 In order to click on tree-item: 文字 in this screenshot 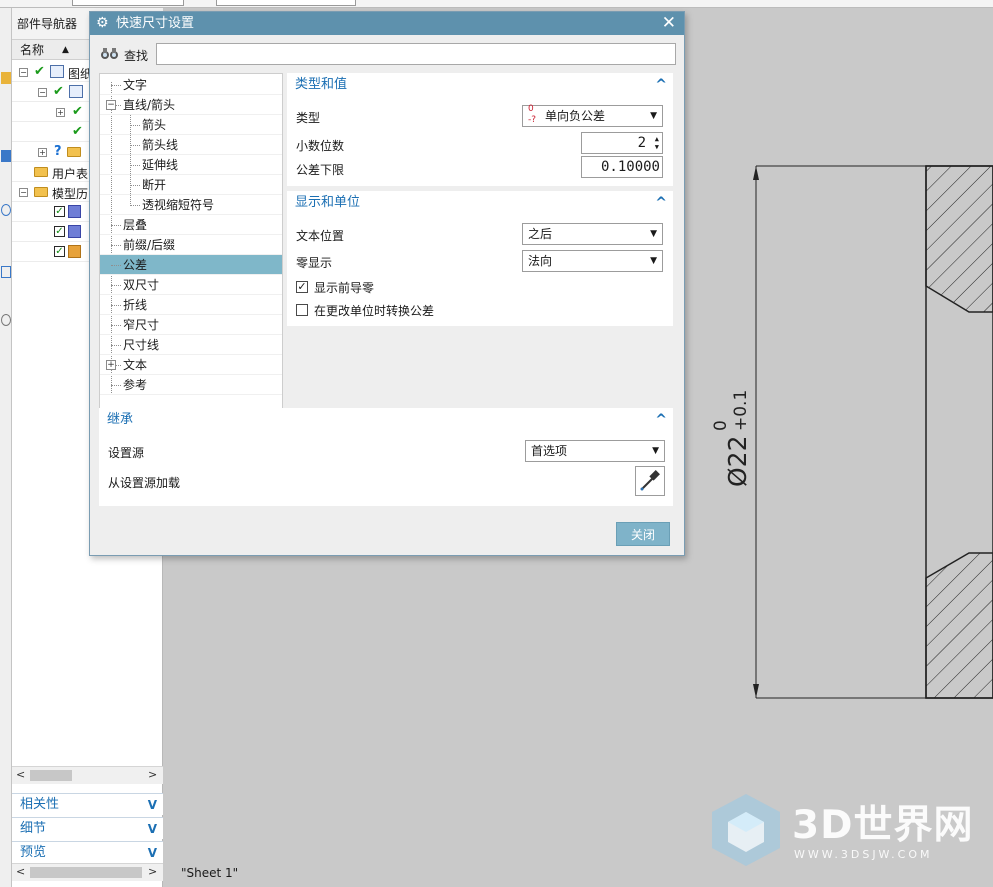, I will do `click(191, 85)`.